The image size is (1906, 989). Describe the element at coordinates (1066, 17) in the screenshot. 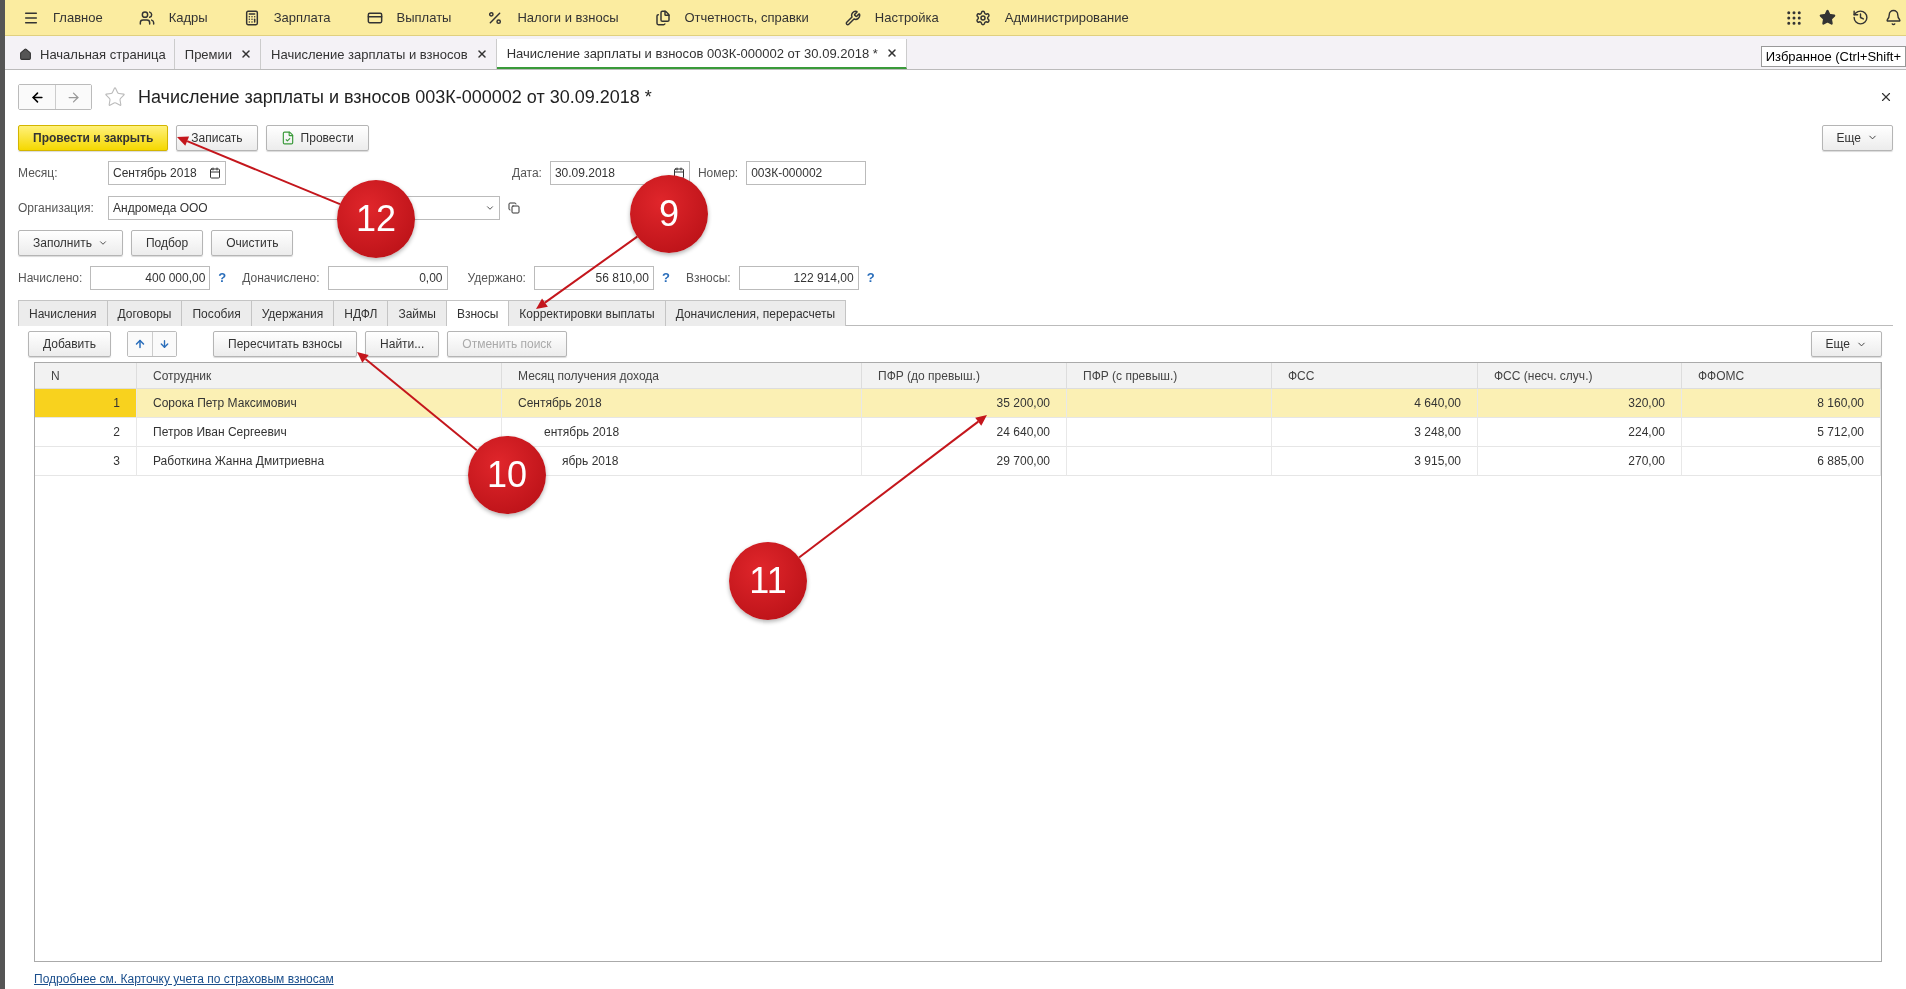

I see `menu-item: Администрирование` at that location.